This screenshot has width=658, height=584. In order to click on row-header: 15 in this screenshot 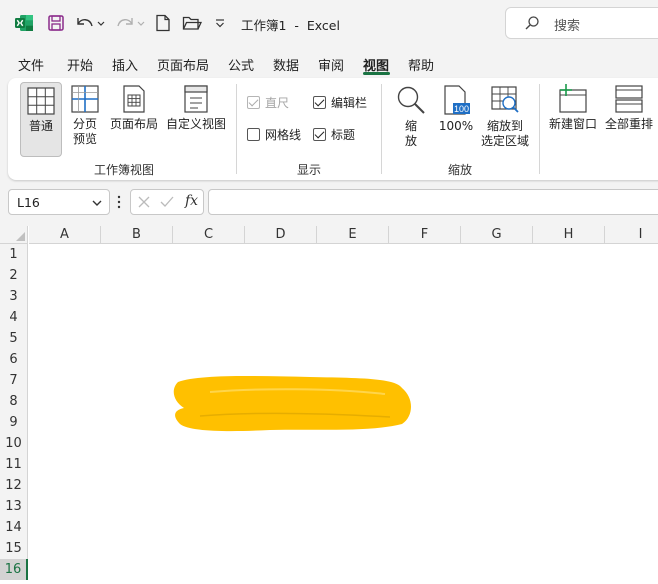, I will do `click(14, 548)`.